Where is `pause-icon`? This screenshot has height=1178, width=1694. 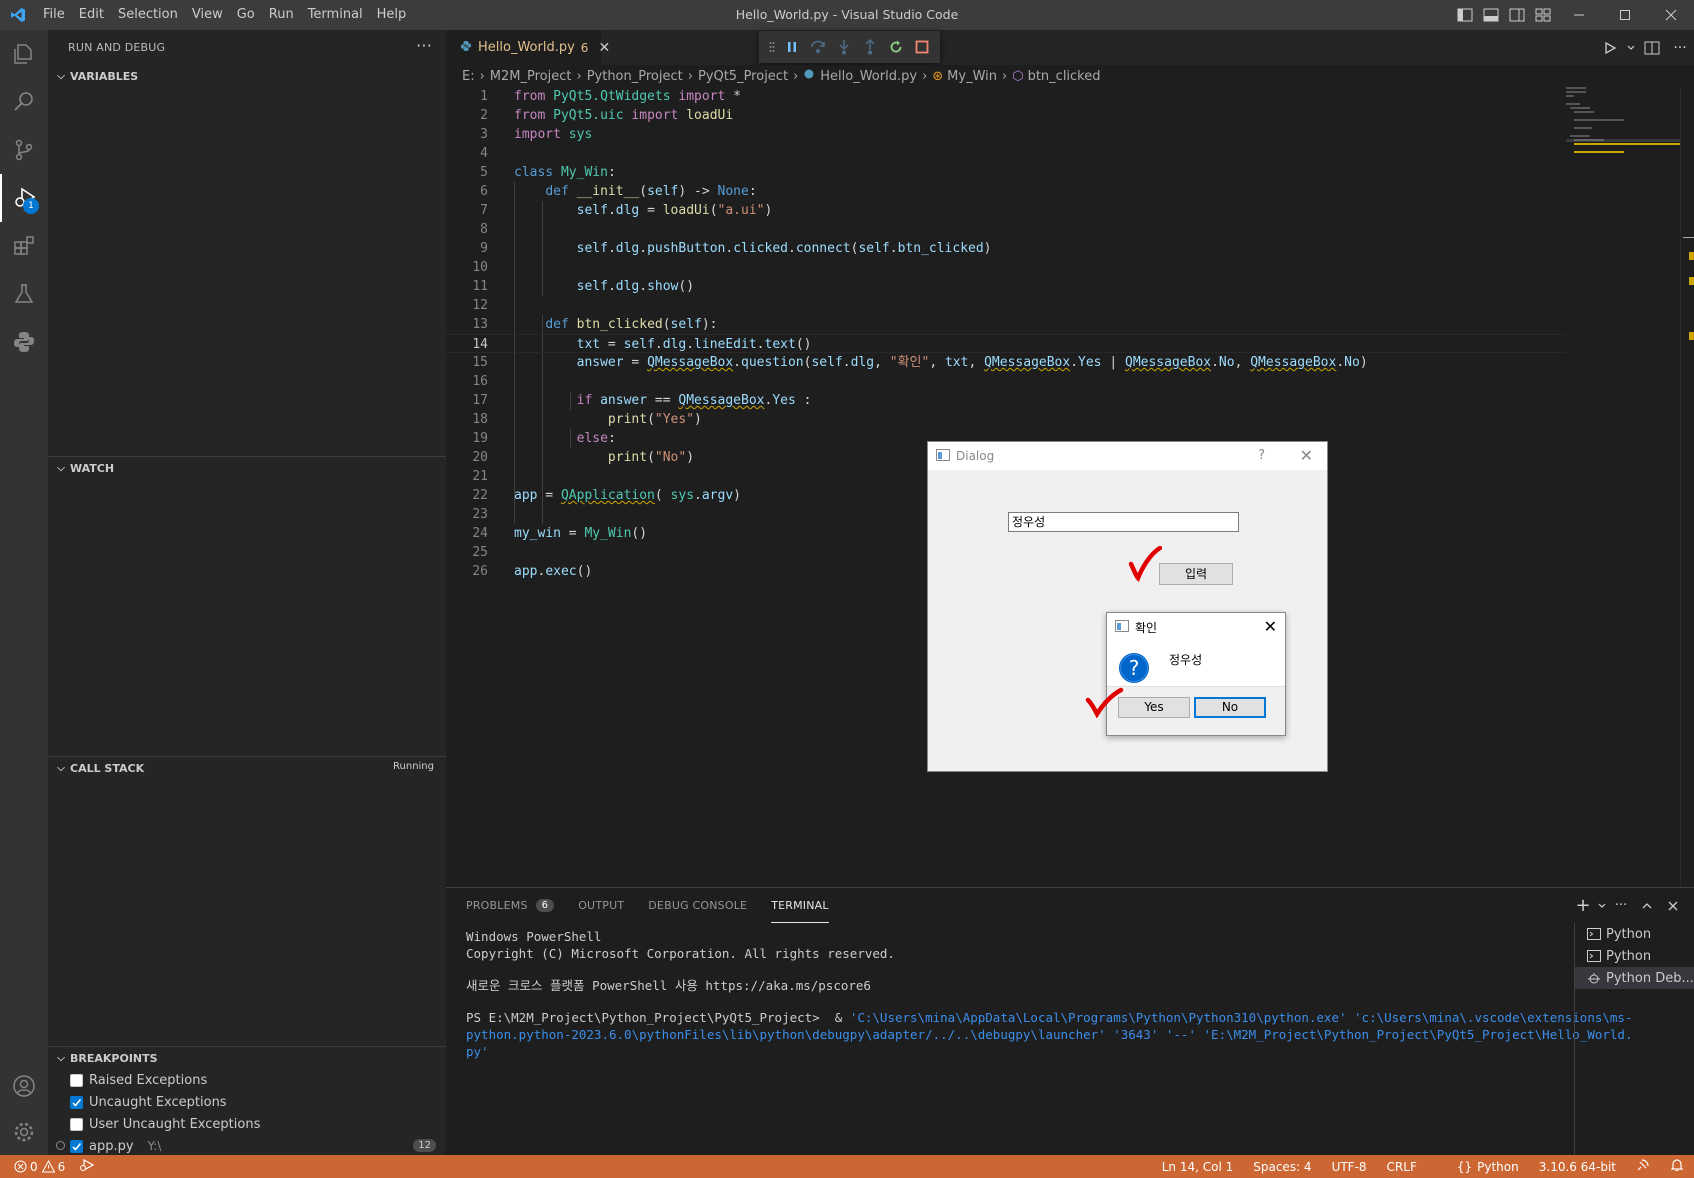
pause-icon is located at coordinates (792, 47).